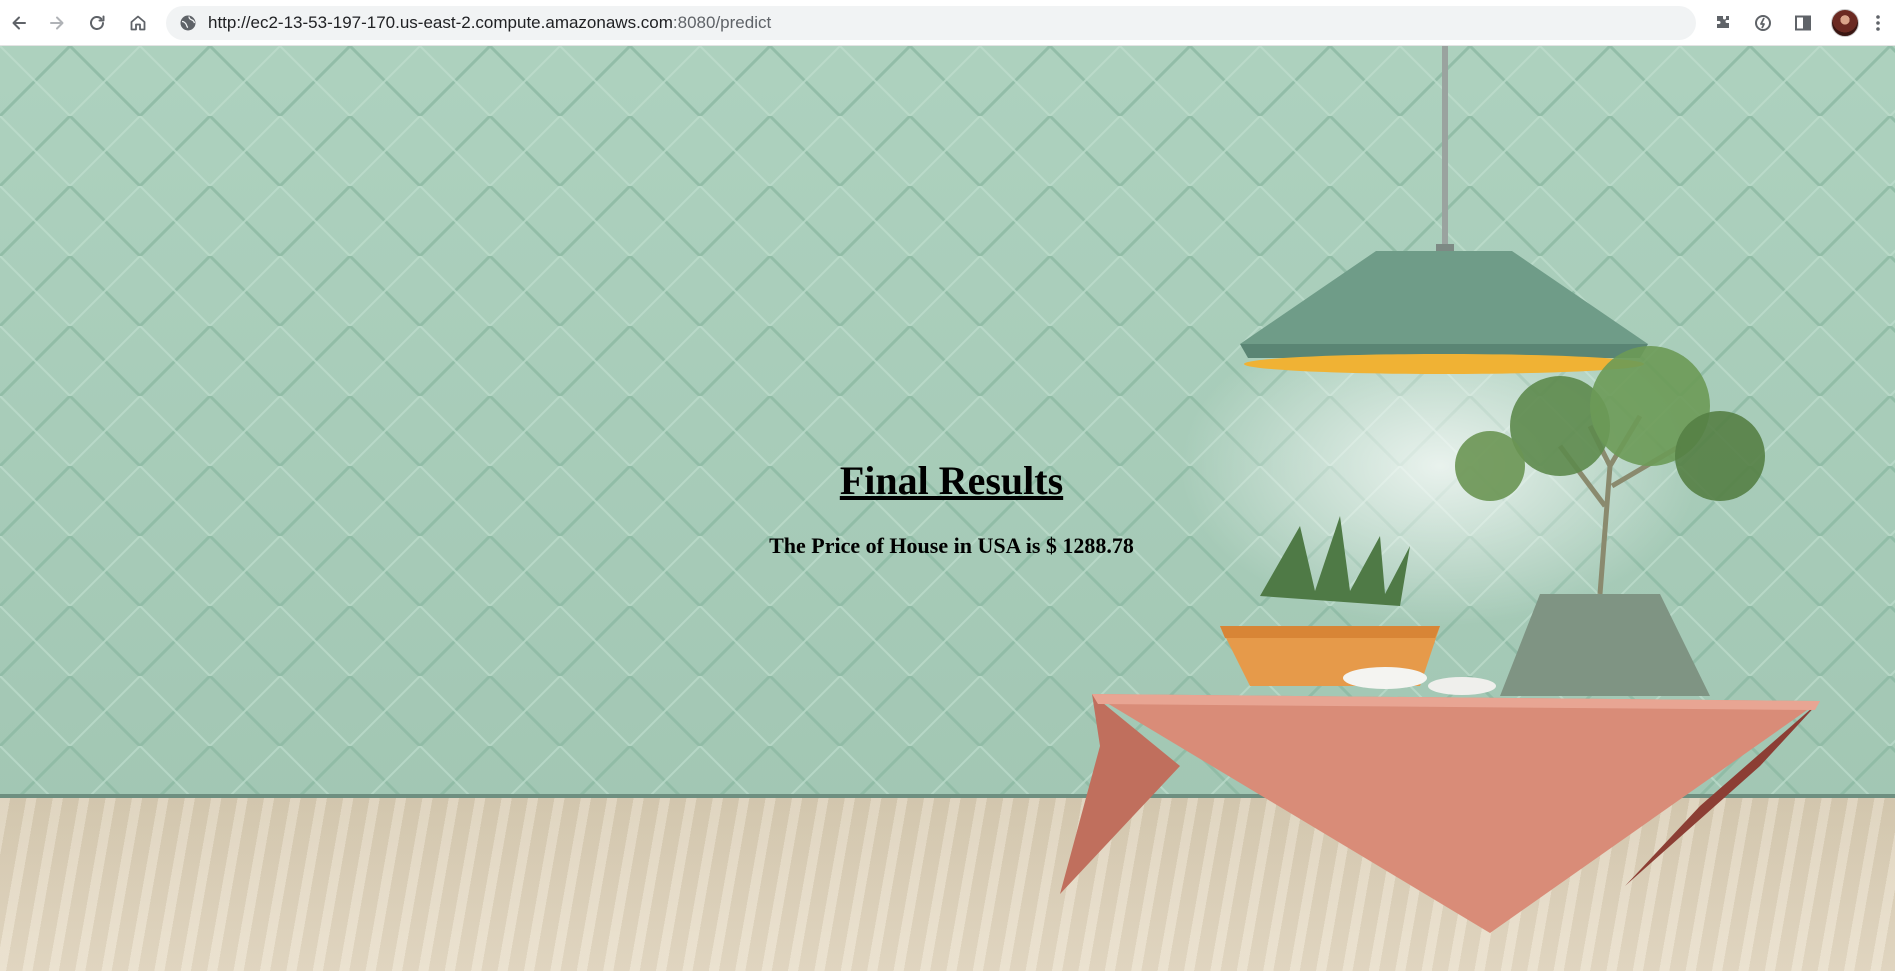  Describe the element at coordinates (1610, 521) in the screenshot. I see `potted-tree` at that location.